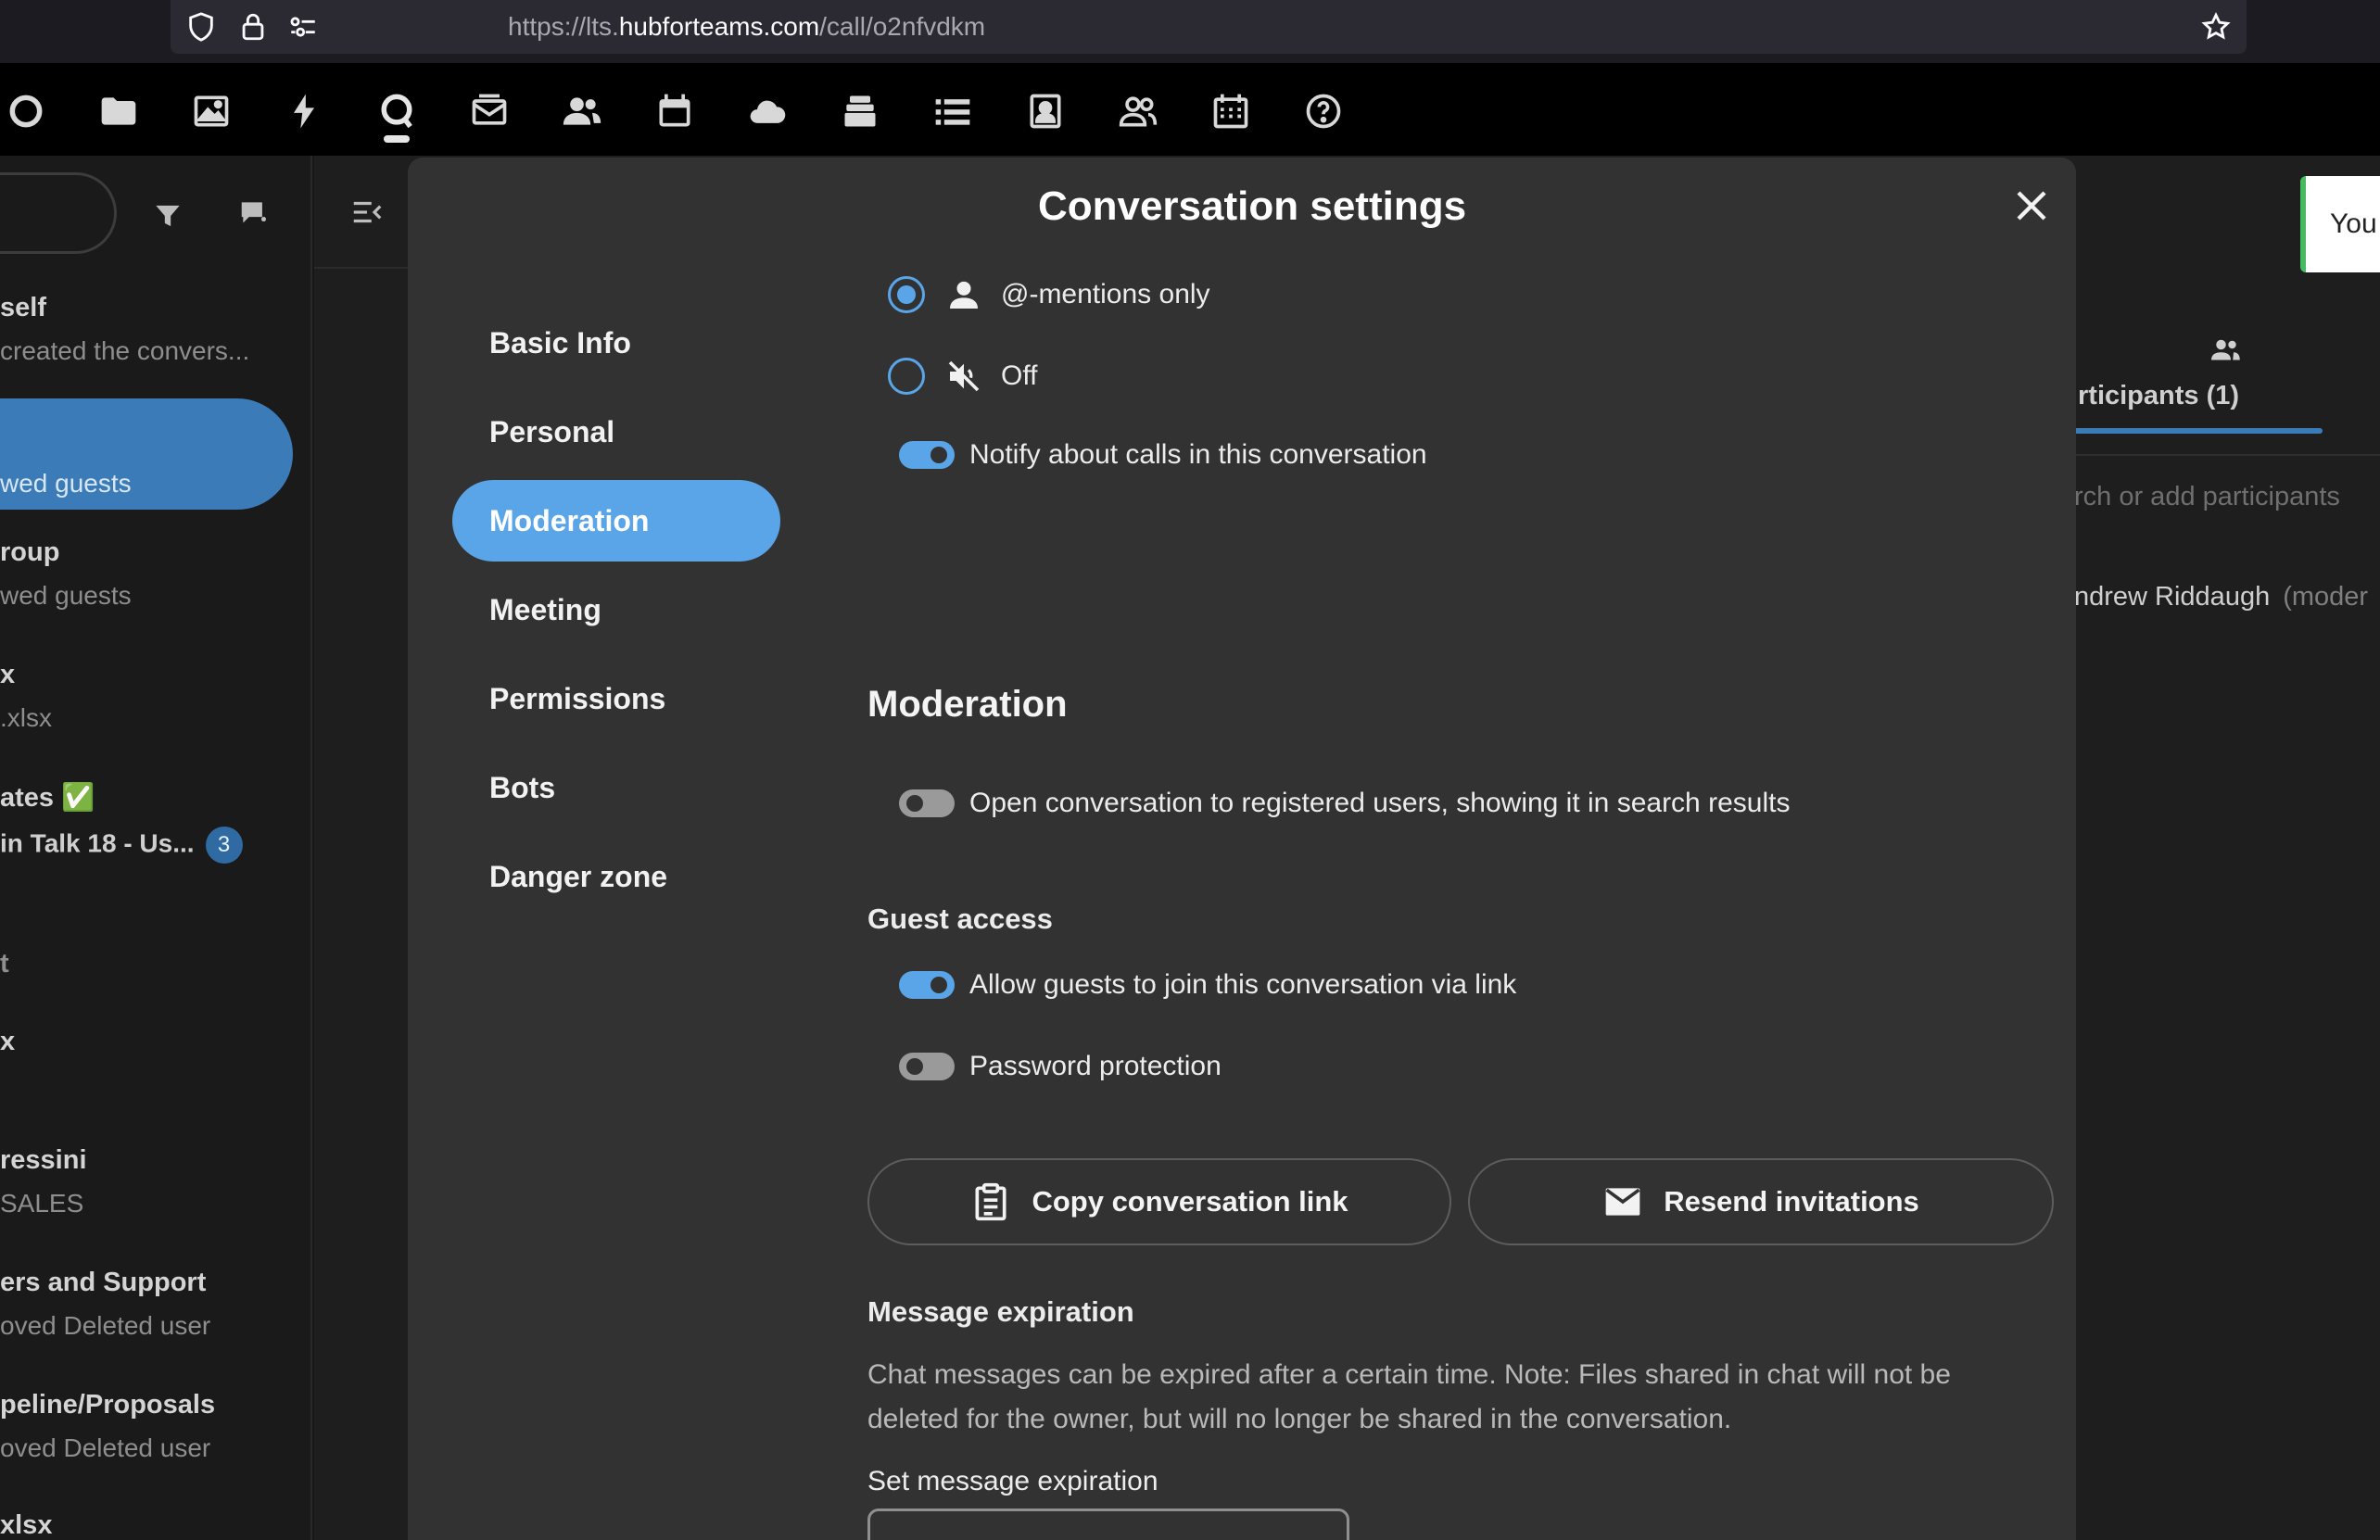 This screenshot has width=2380, height=1540. Describe the element at coordinates (58, 213) in the screenshot. I see `conversation-search-input` at that location.